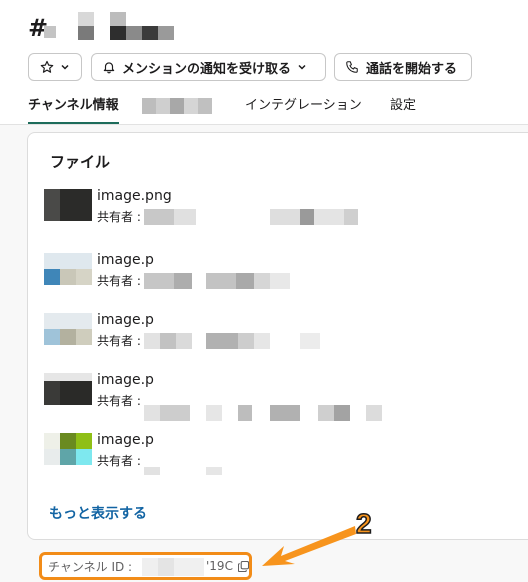 This screenshot has height=582, width=528. I want to click on mention-notification-button: メンションの通知を受け取る, so click(208, 67).